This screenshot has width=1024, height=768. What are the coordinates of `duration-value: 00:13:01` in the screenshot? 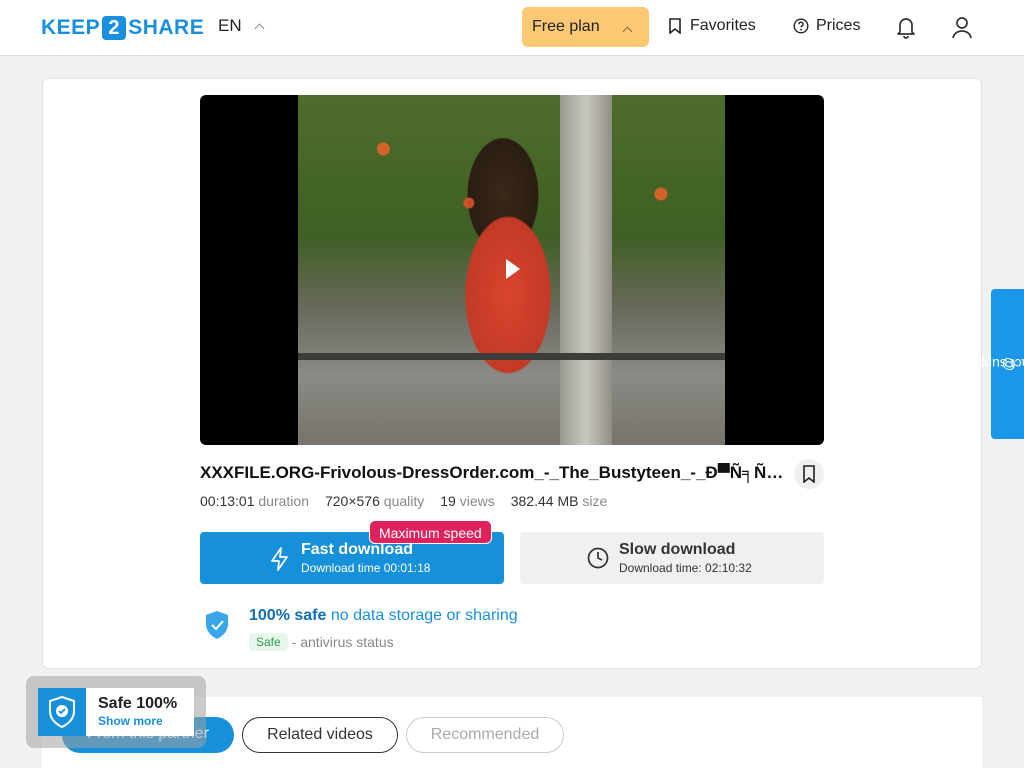 It's located at (227, 501).